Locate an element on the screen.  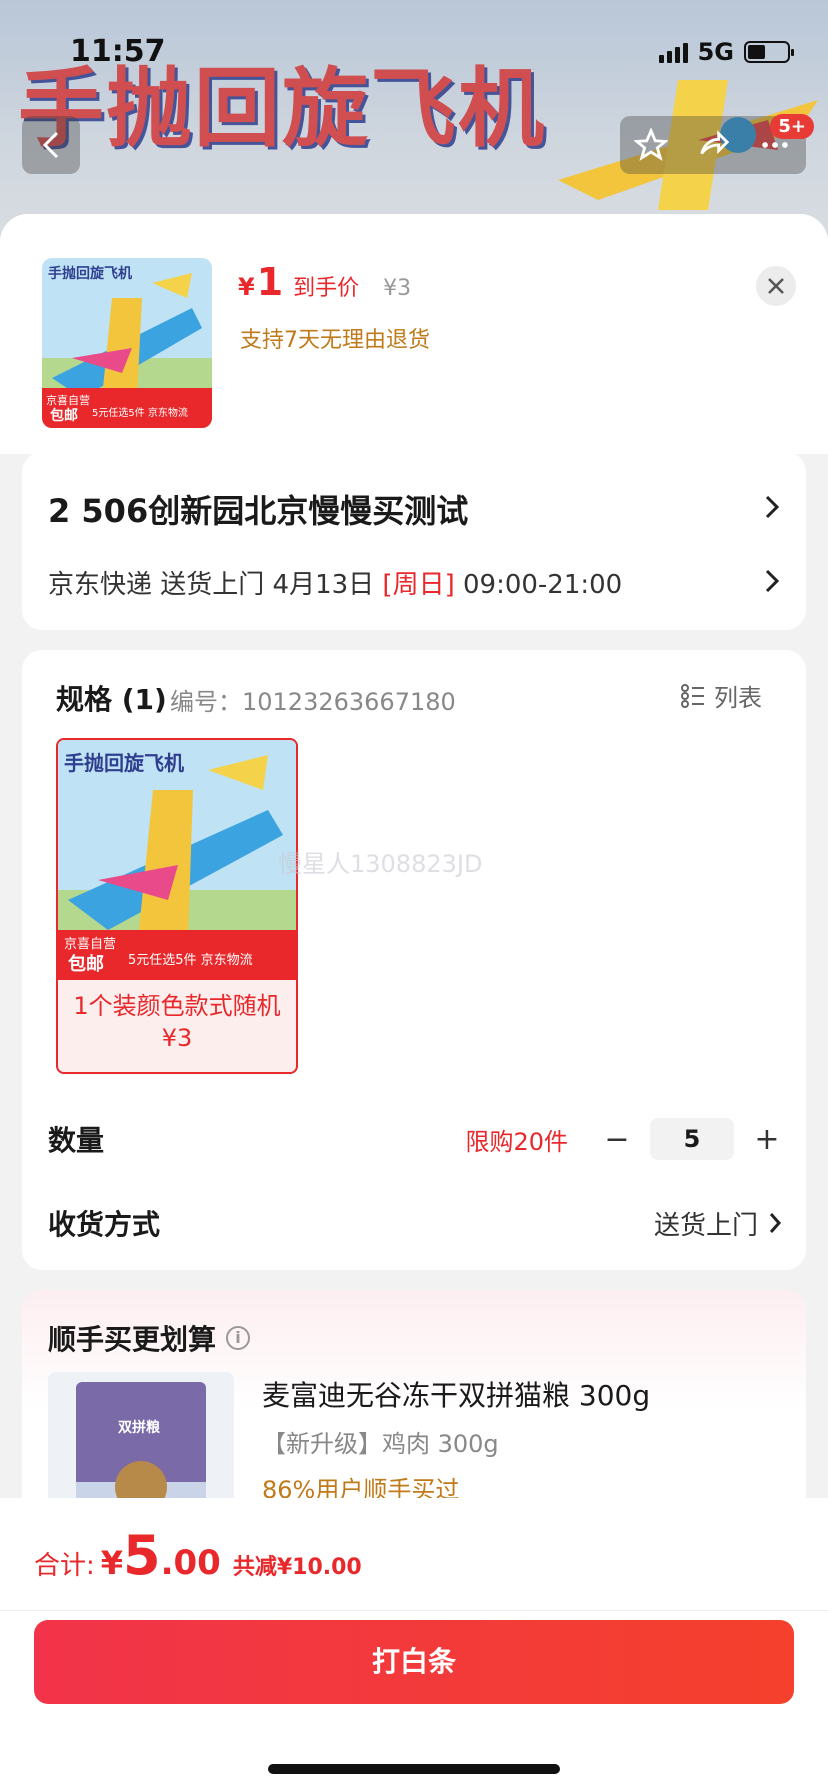
quantity-input: 5 is located at coordinates (692, 1139).